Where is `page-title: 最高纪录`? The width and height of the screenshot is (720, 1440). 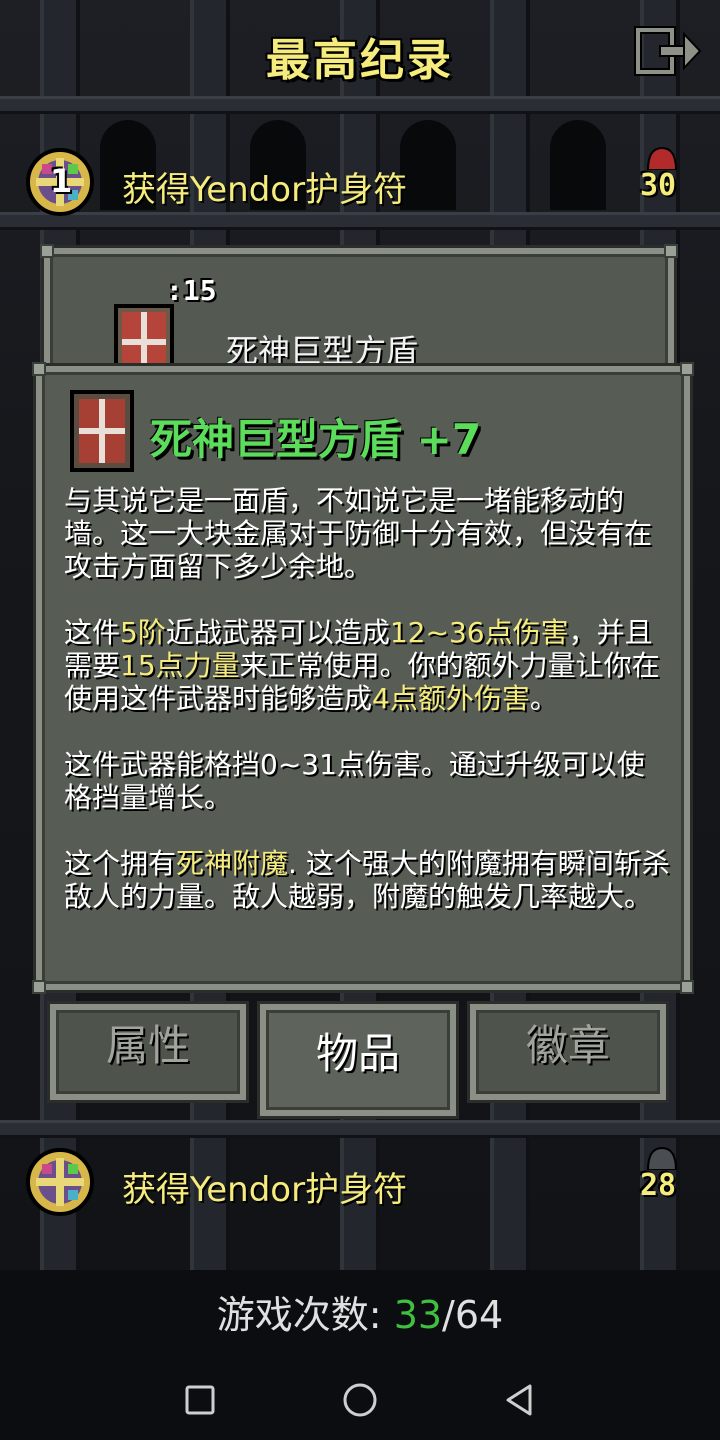 page-title: 最高纪录 is located at coordinates (360, 60).